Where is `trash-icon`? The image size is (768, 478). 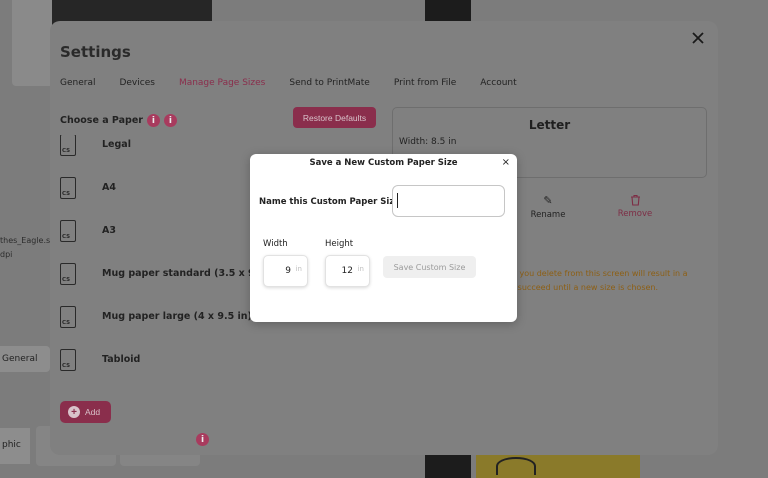
trash-icon is located at coordinates (635, 200).